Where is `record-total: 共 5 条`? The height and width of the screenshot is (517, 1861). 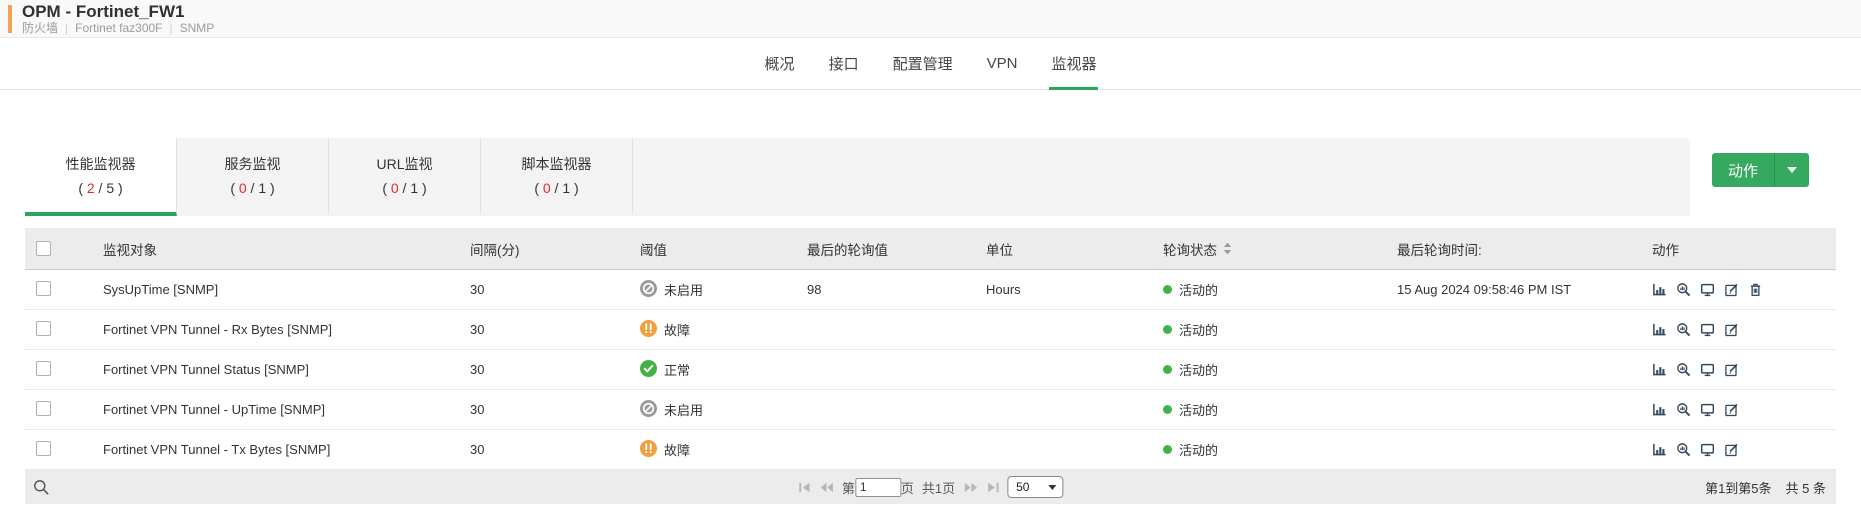
record-total: 共 5 条 is located at coordinates (1805, 488).